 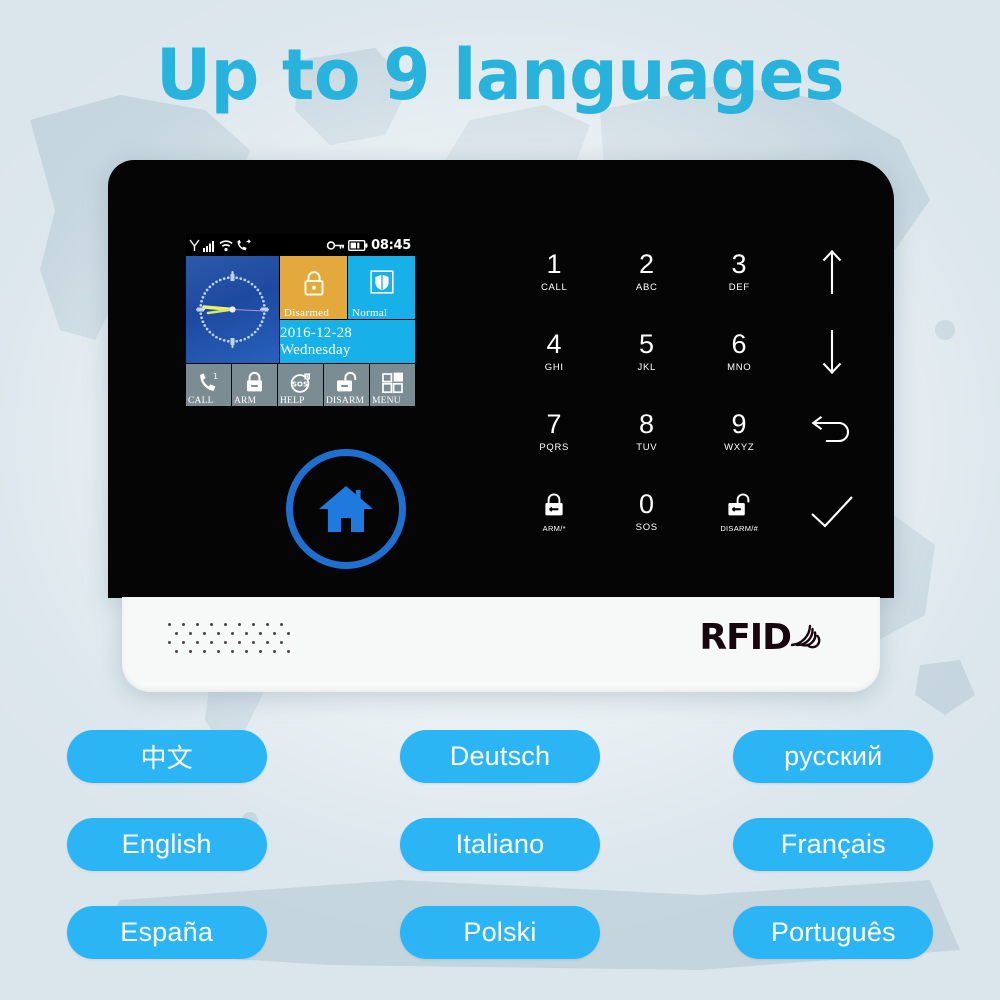 I want to click on key-9: 9 WXYZ, so click(x=739, y=432).